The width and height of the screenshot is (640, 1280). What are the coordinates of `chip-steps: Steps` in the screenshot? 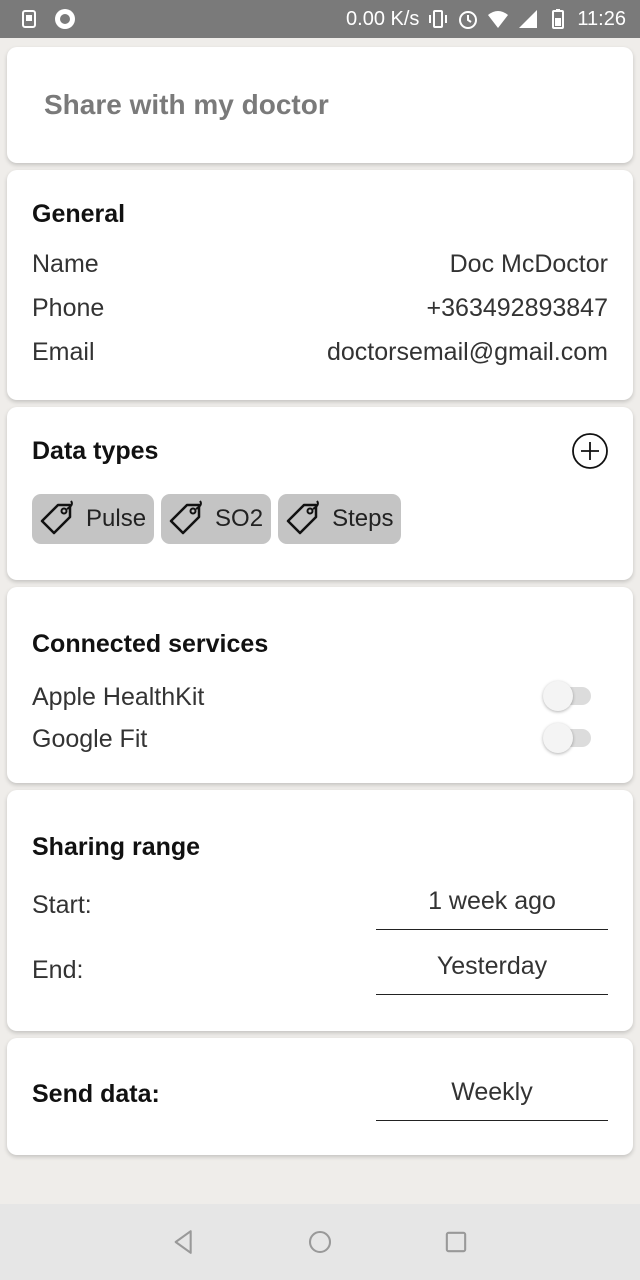 It's located at (340, 519).